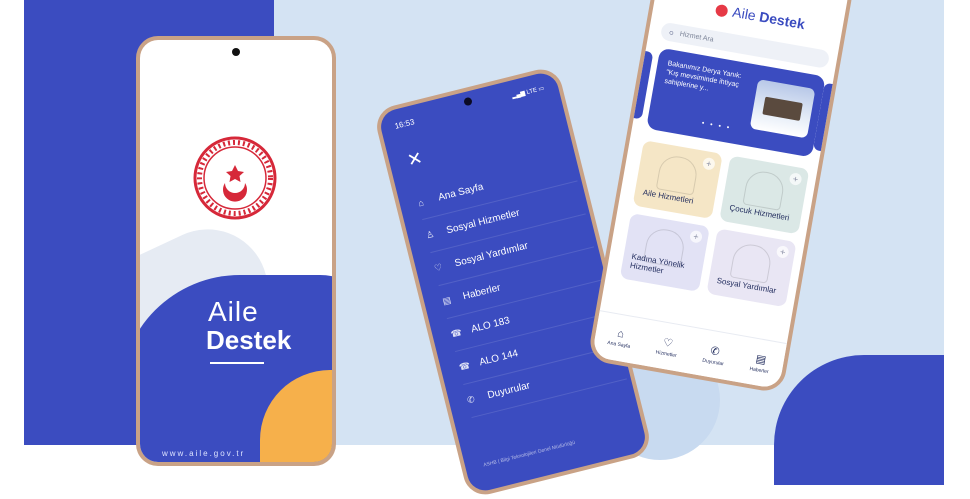 This screenshot has height=499, width=970. I want to click on card-kadina-yonelik-hizmetler: + Kadına Yönelik Hizmetler, so click(664, 252).